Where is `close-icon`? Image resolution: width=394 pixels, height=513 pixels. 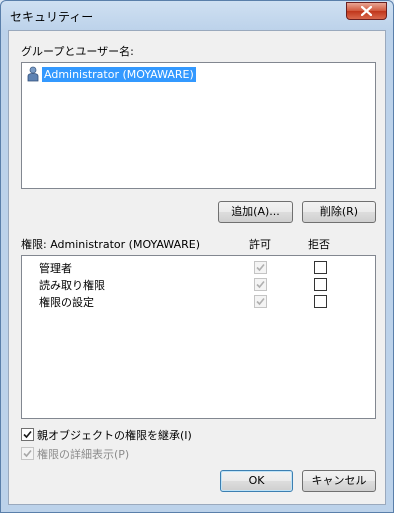 close-icon is located at coordinates (366, 11).